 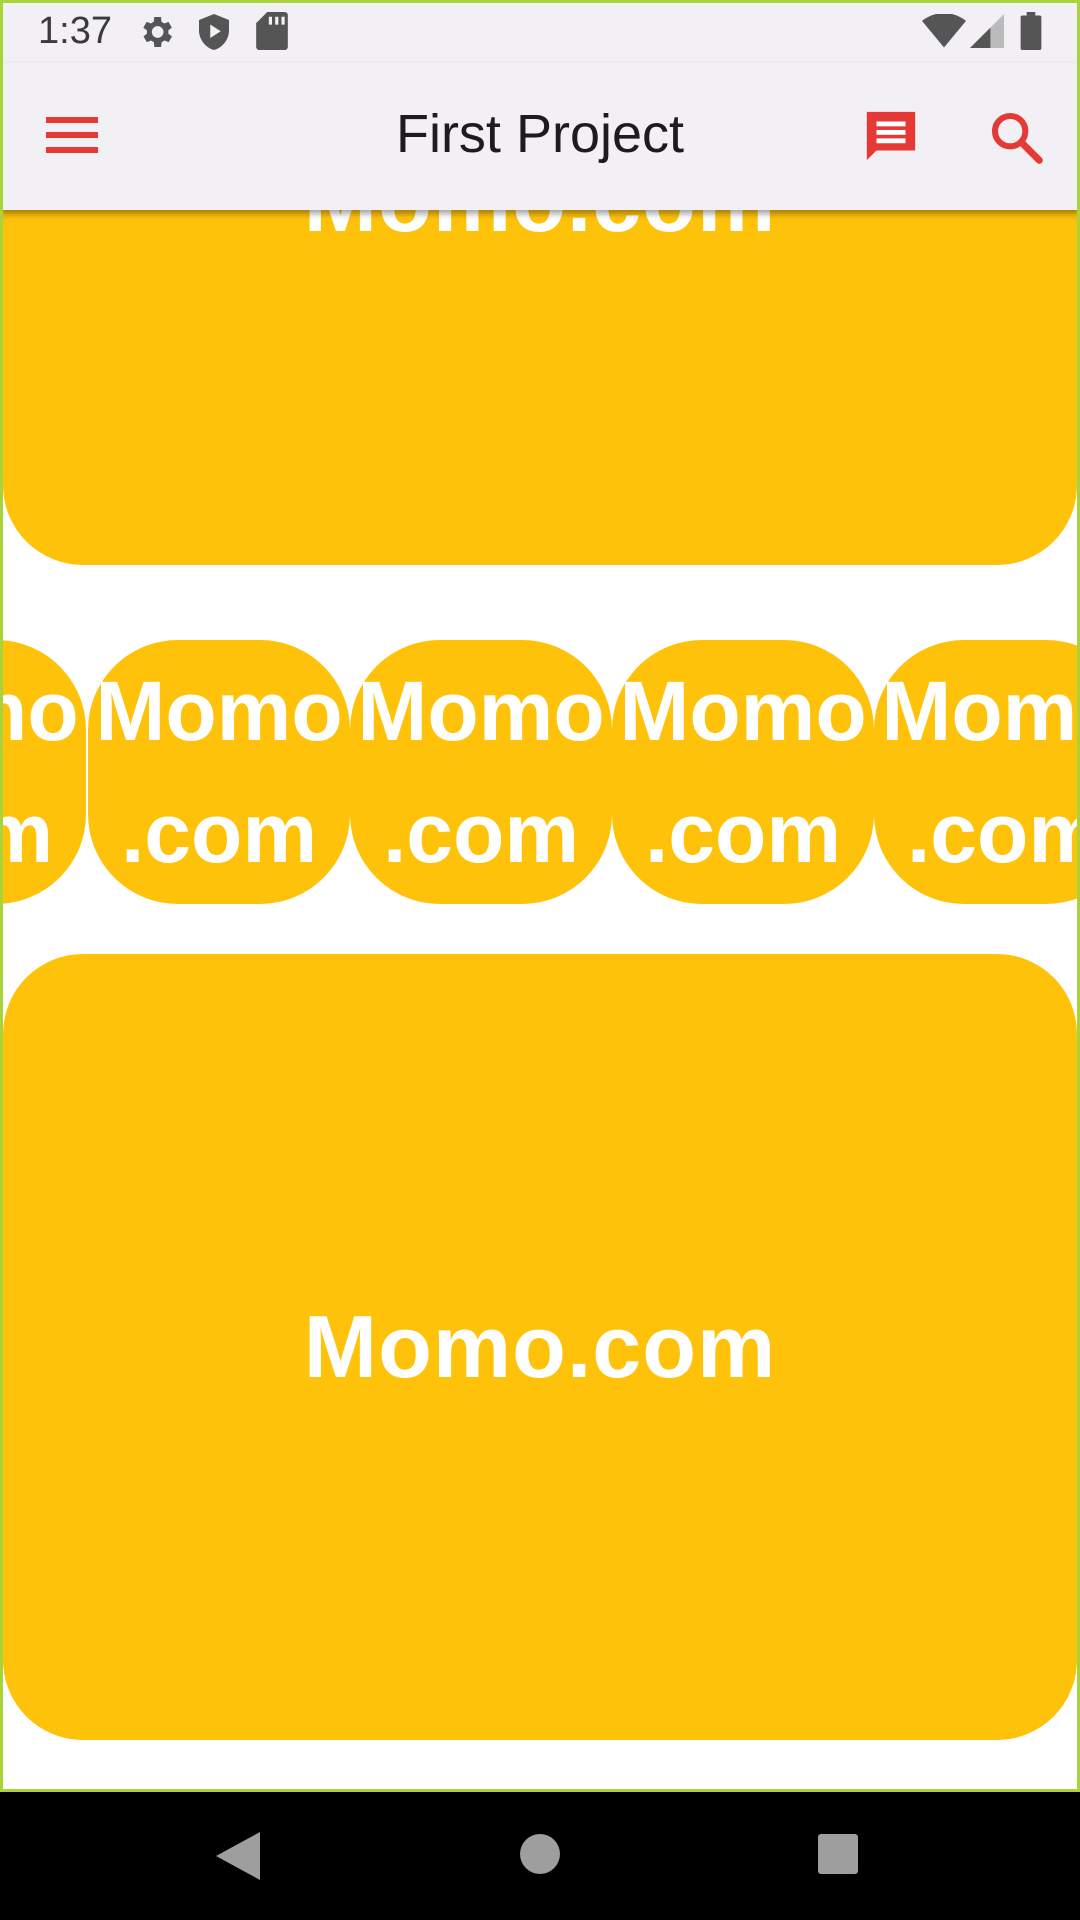 What do you see at coordinates (1031, 33) in the screenshot?
I see `battery-icon` at bounding box center [1031, 33].